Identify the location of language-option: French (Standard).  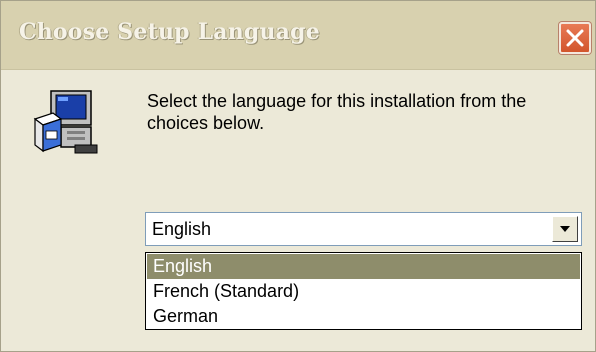
(363, 291).